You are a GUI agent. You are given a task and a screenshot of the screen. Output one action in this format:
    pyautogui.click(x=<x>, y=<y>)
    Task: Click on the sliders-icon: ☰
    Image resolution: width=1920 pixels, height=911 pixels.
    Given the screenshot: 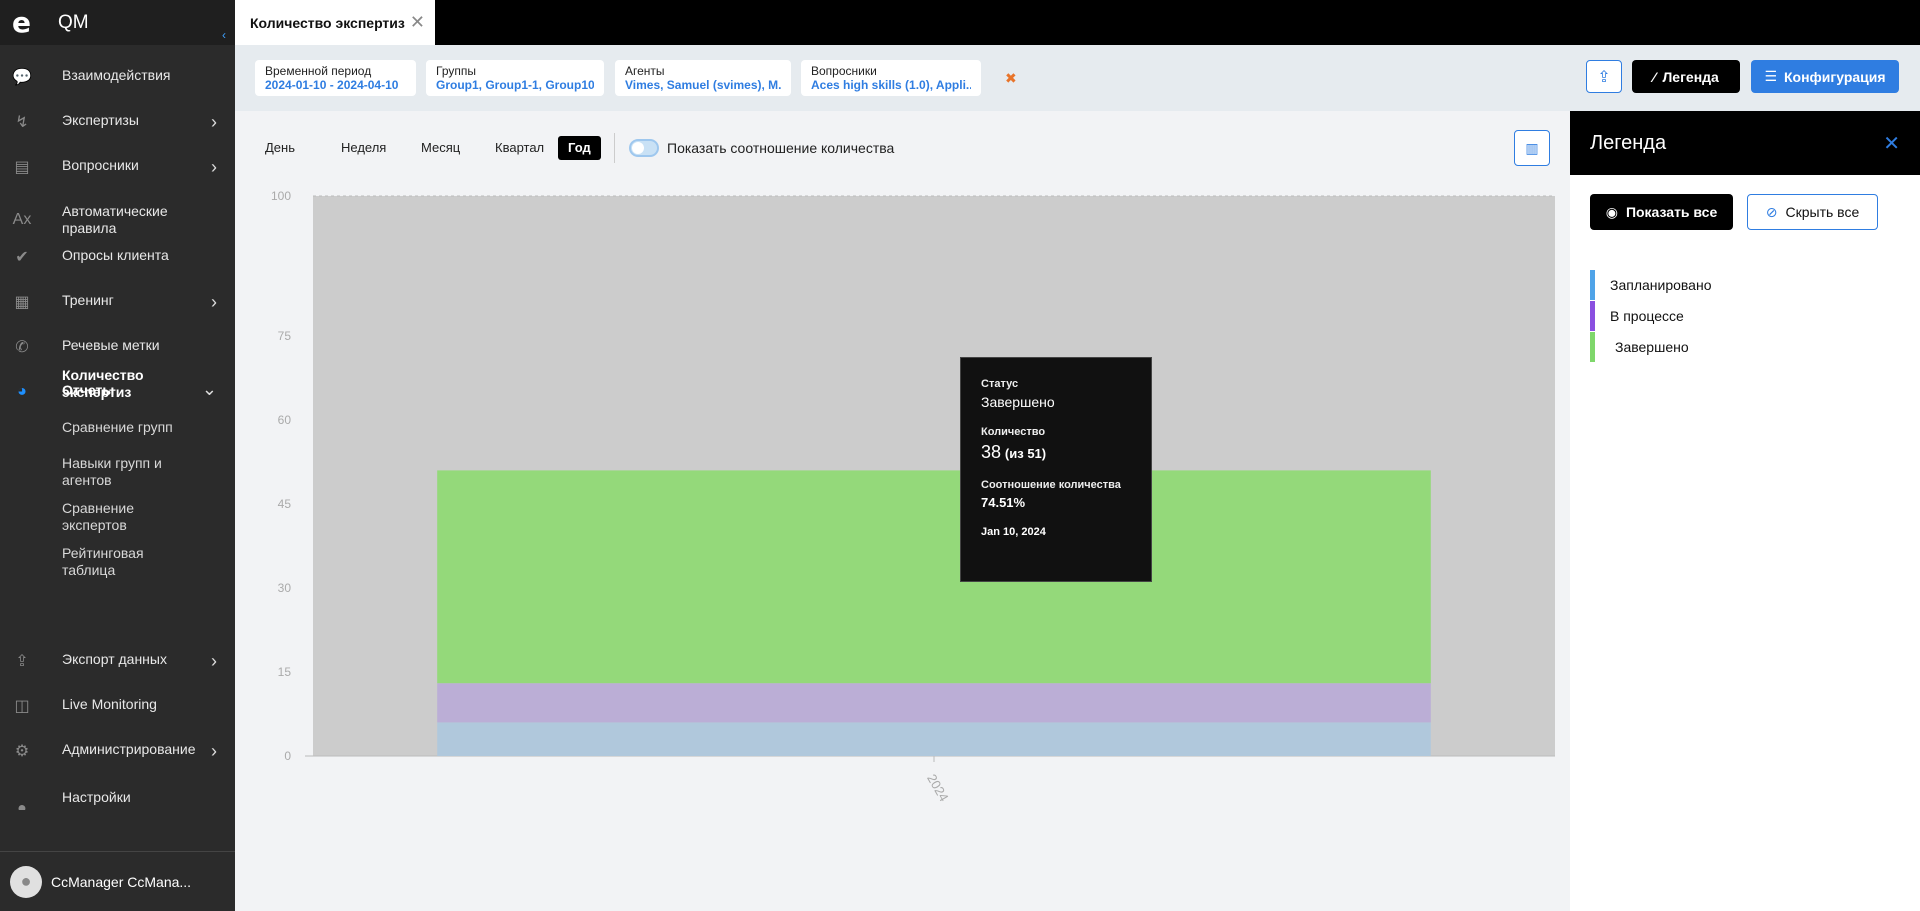 What is the action you would take?
    pyautogui.click(x=1770, y=76)
    